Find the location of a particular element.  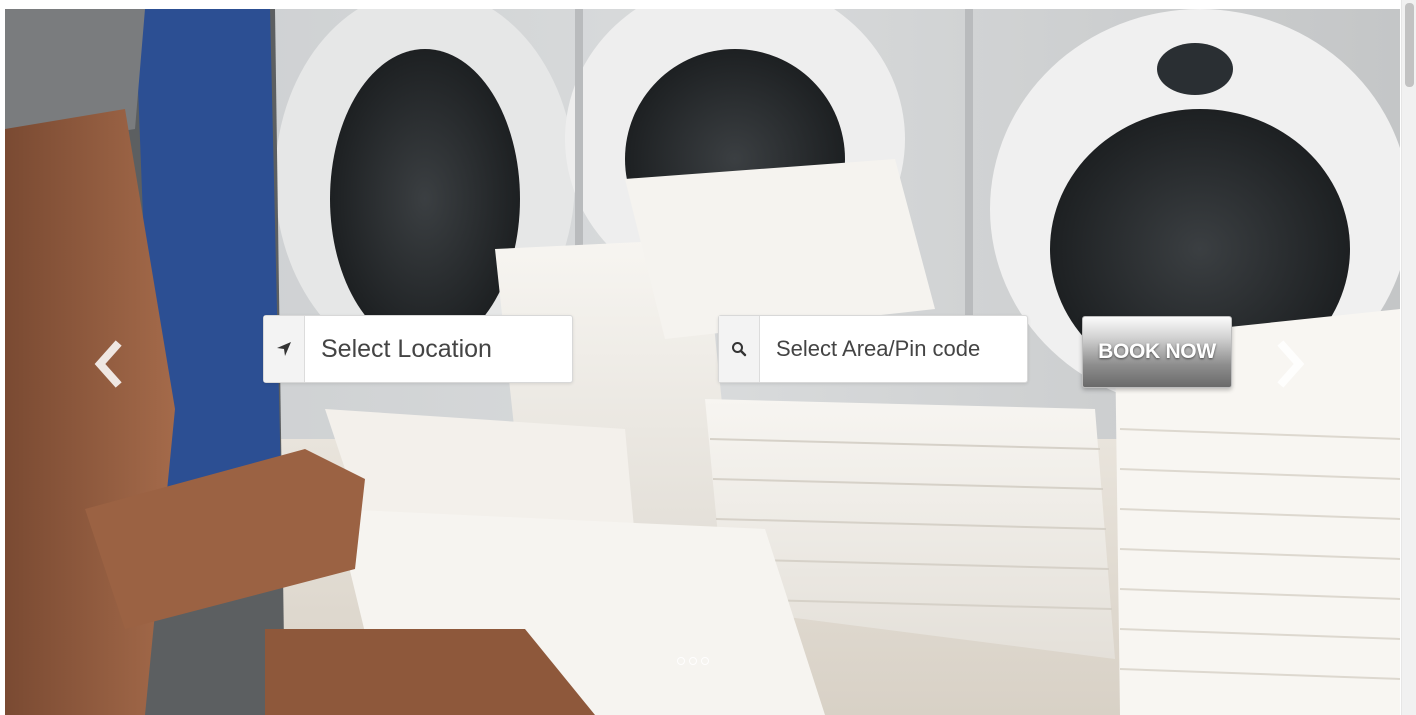

carousel-next-button is located at coordinates (1291, 364).